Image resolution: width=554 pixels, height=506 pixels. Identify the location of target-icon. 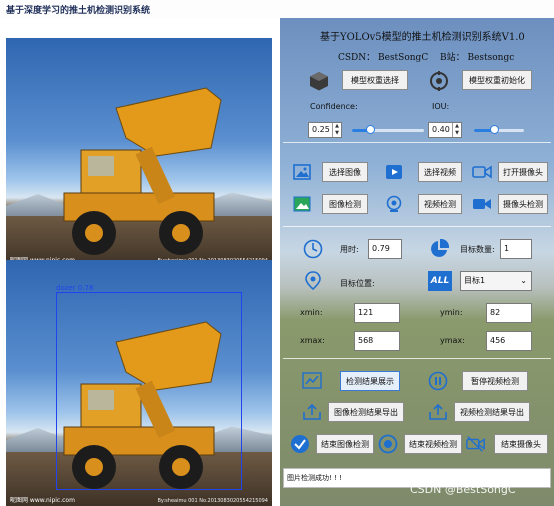
(439, 81).